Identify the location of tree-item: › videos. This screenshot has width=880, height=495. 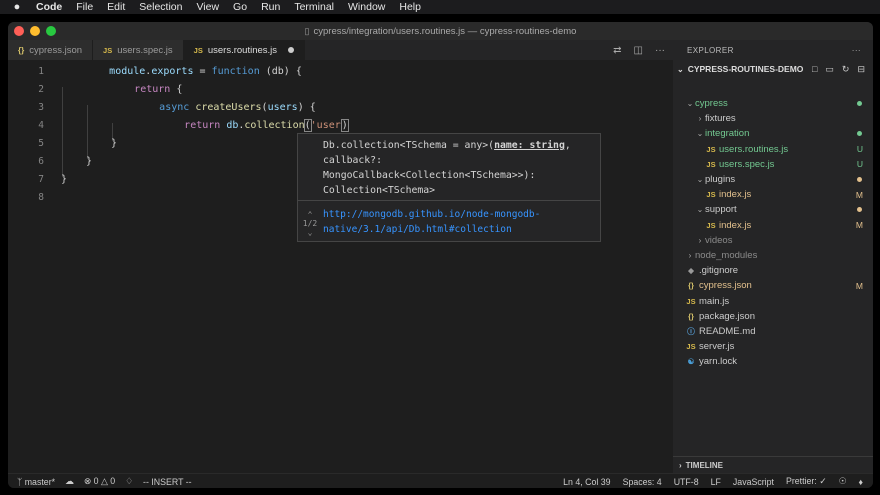
(773, 240).